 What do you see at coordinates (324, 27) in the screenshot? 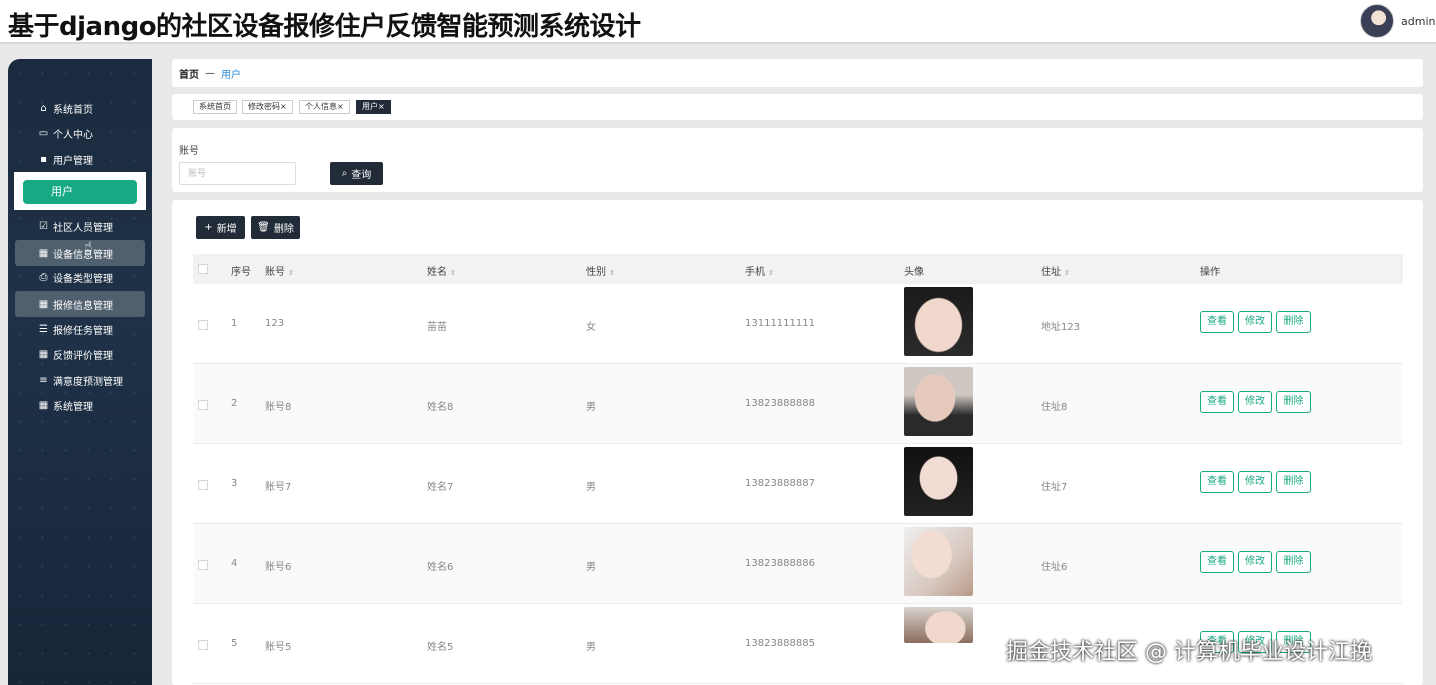
I see `app-title: 基于django的社区设备报修住户反馈智能预测系统设计` at bounding box center [324, 27].